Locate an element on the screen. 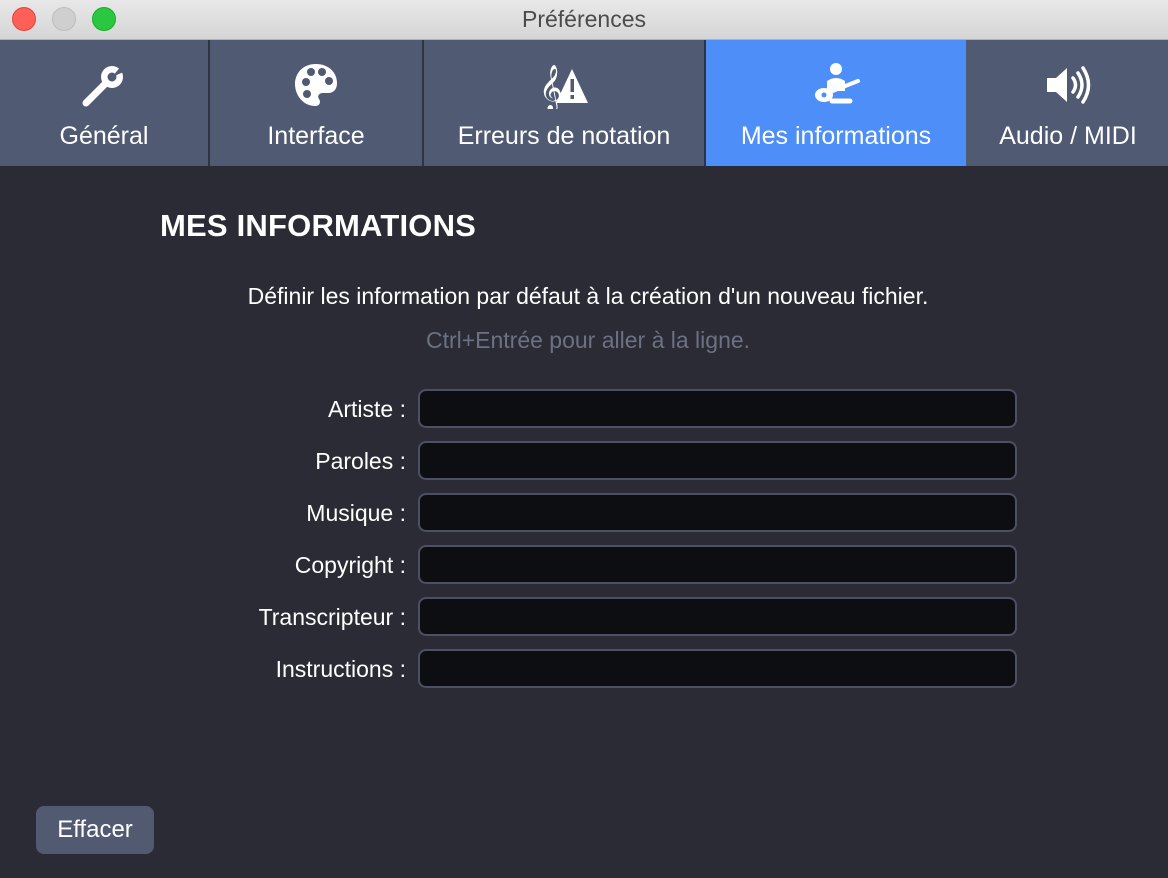 This screenshot has width=1168, height=878. wrench-icon is located at coordinates (104, 85).